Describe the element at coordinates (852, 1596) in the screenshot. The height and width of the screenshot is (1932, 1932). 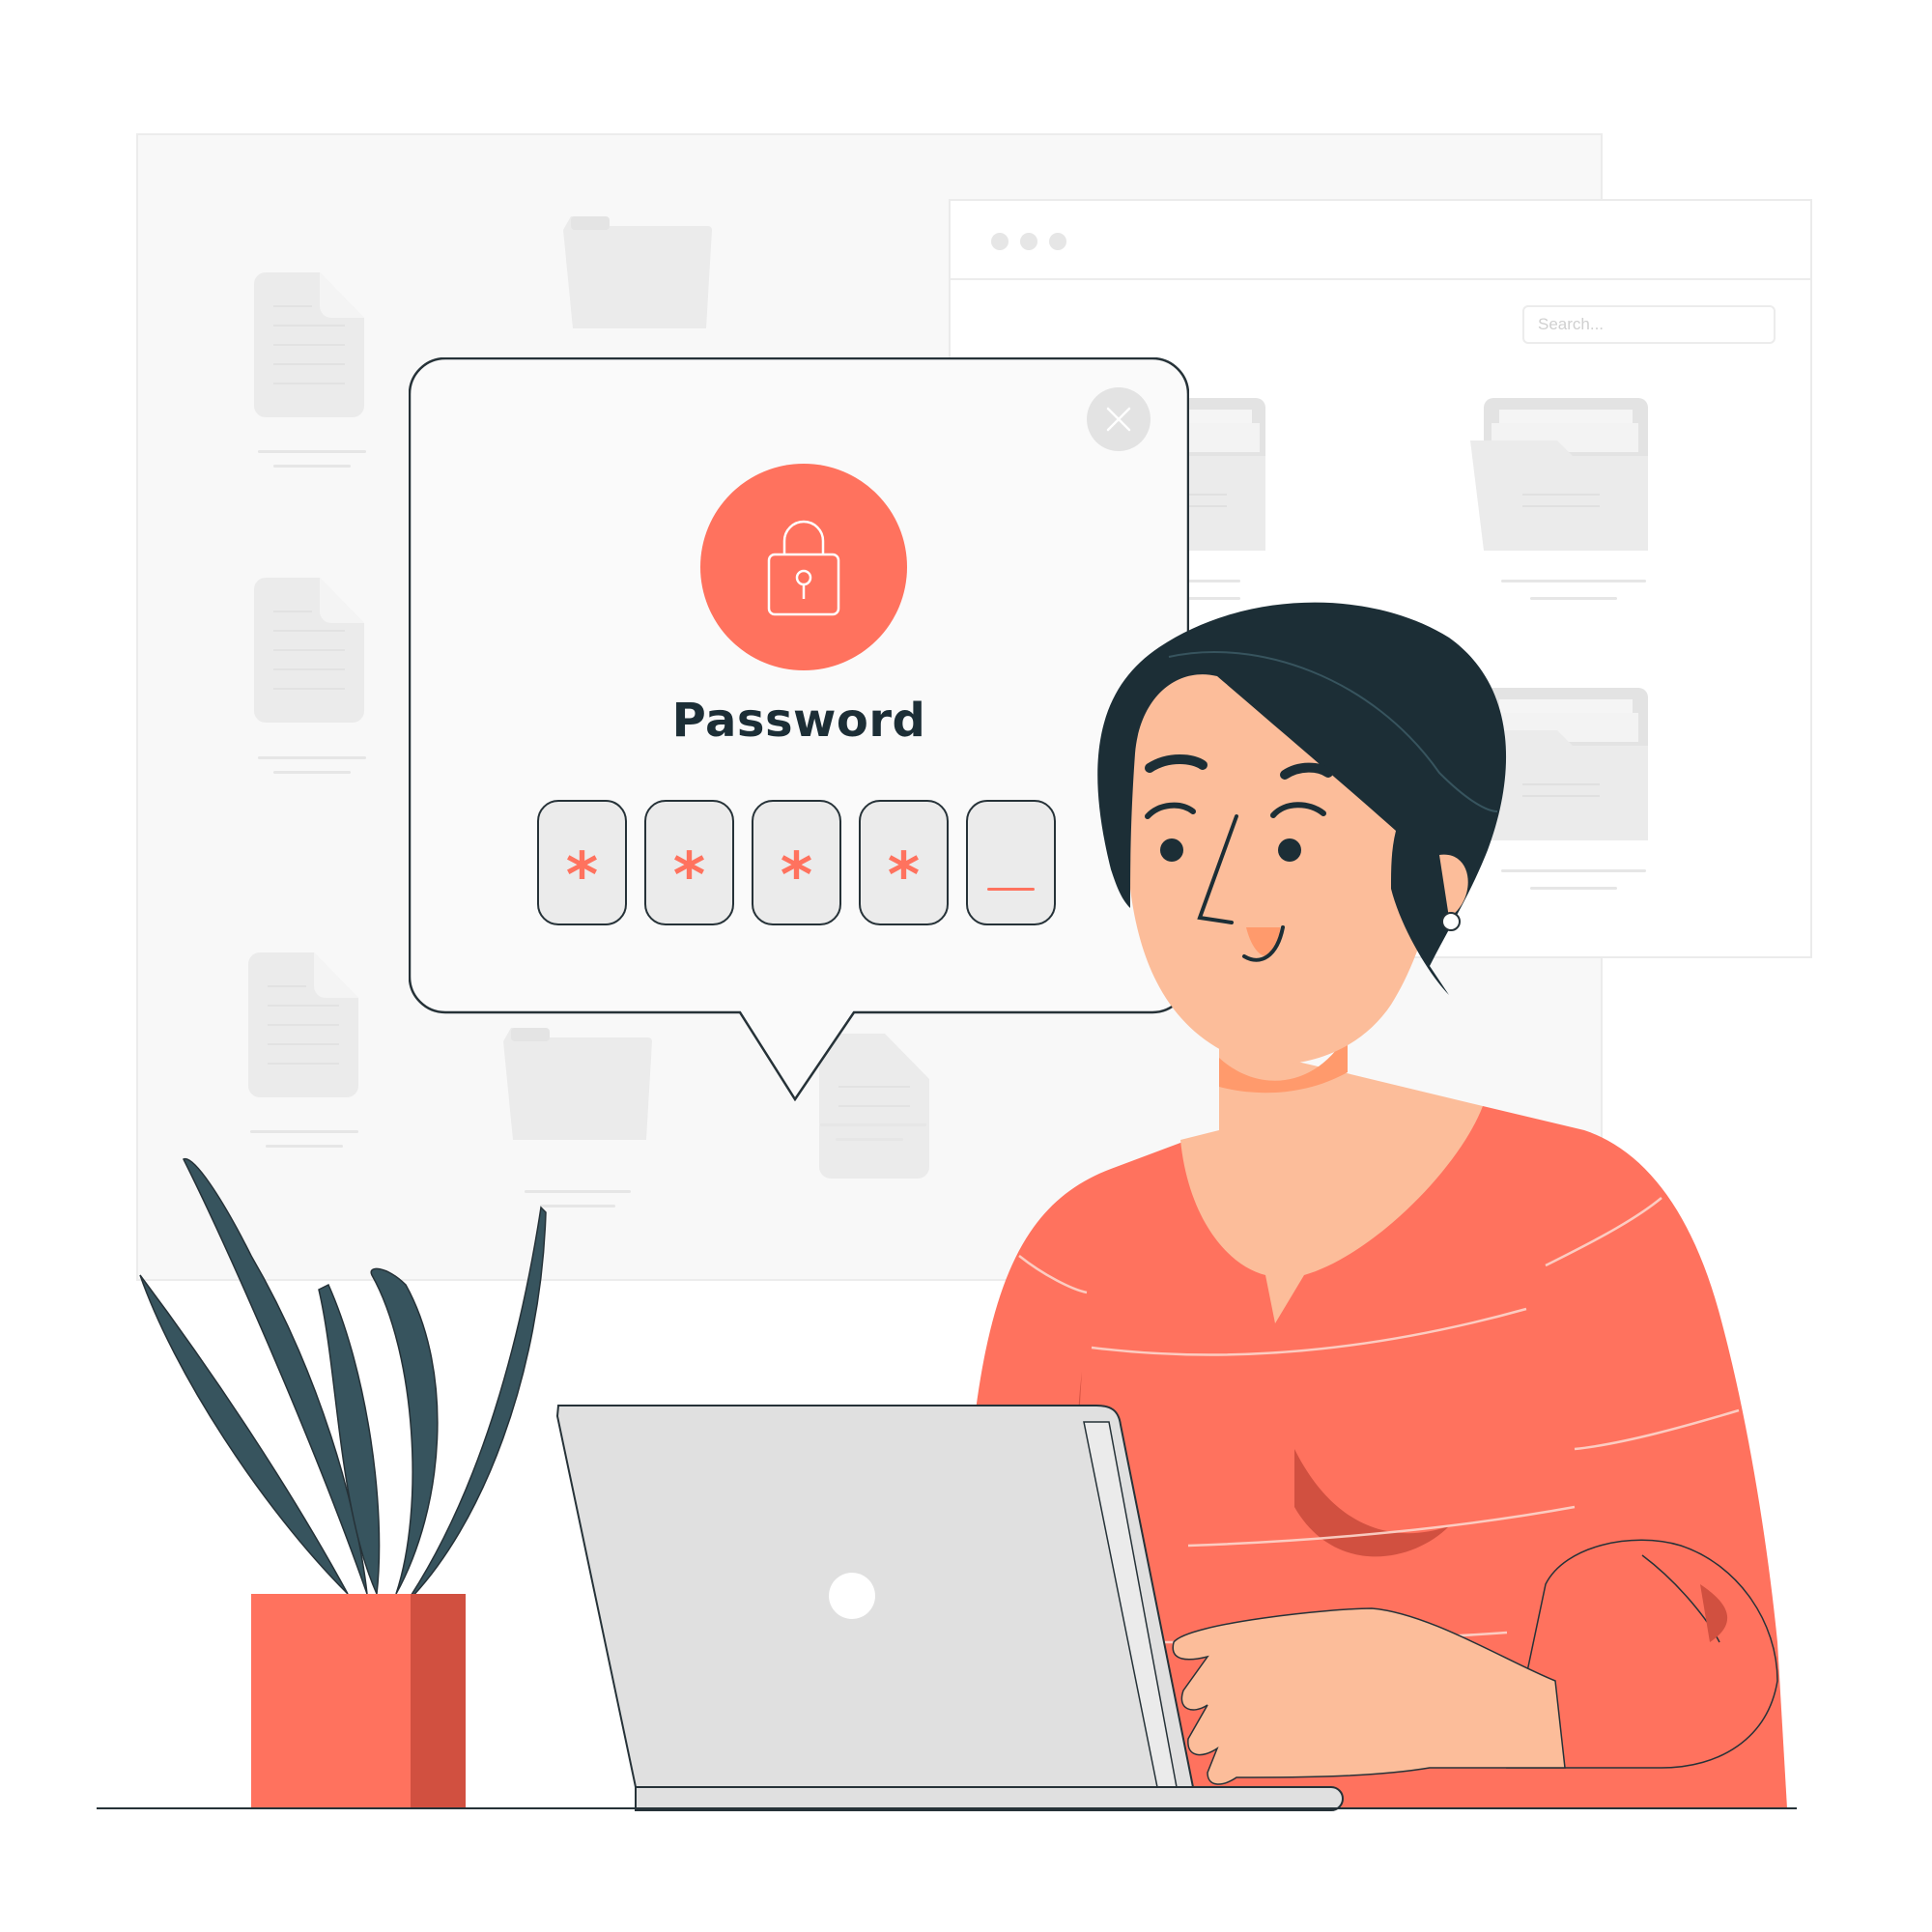
I see `laptop-logo` at that location.